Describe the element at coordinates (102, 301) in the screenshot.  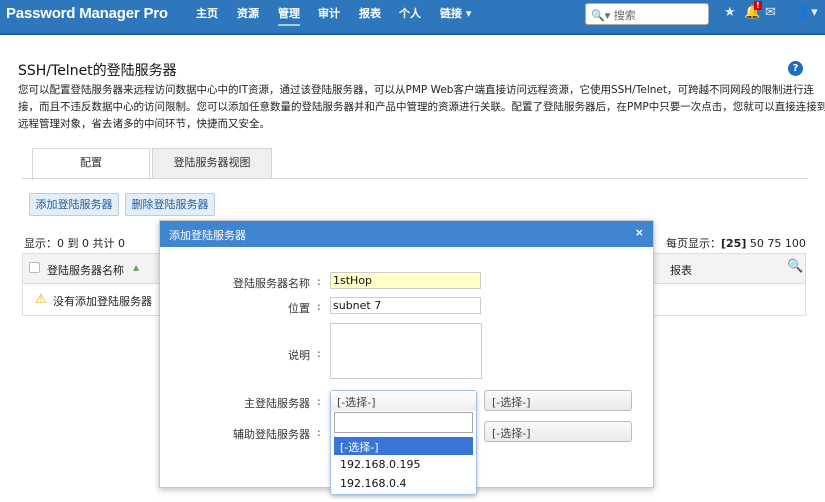
I see `empty-message: 没有添加登陆服务器` at that location.